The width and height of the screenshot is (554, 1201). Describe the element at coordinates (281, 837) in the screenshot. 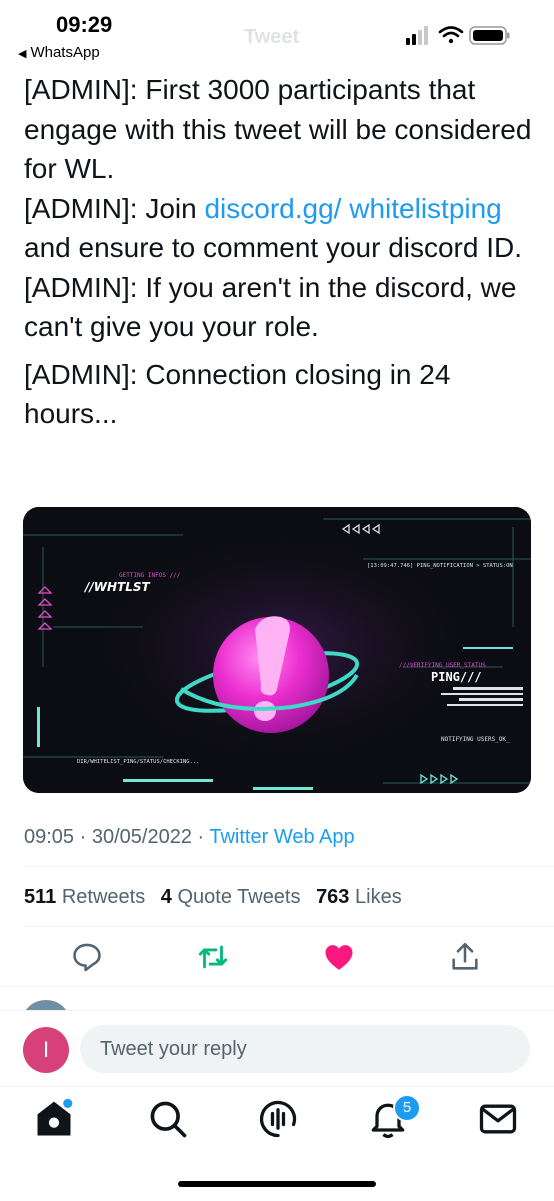

I see `tweet-source-link: Twitter Web App` at that location.